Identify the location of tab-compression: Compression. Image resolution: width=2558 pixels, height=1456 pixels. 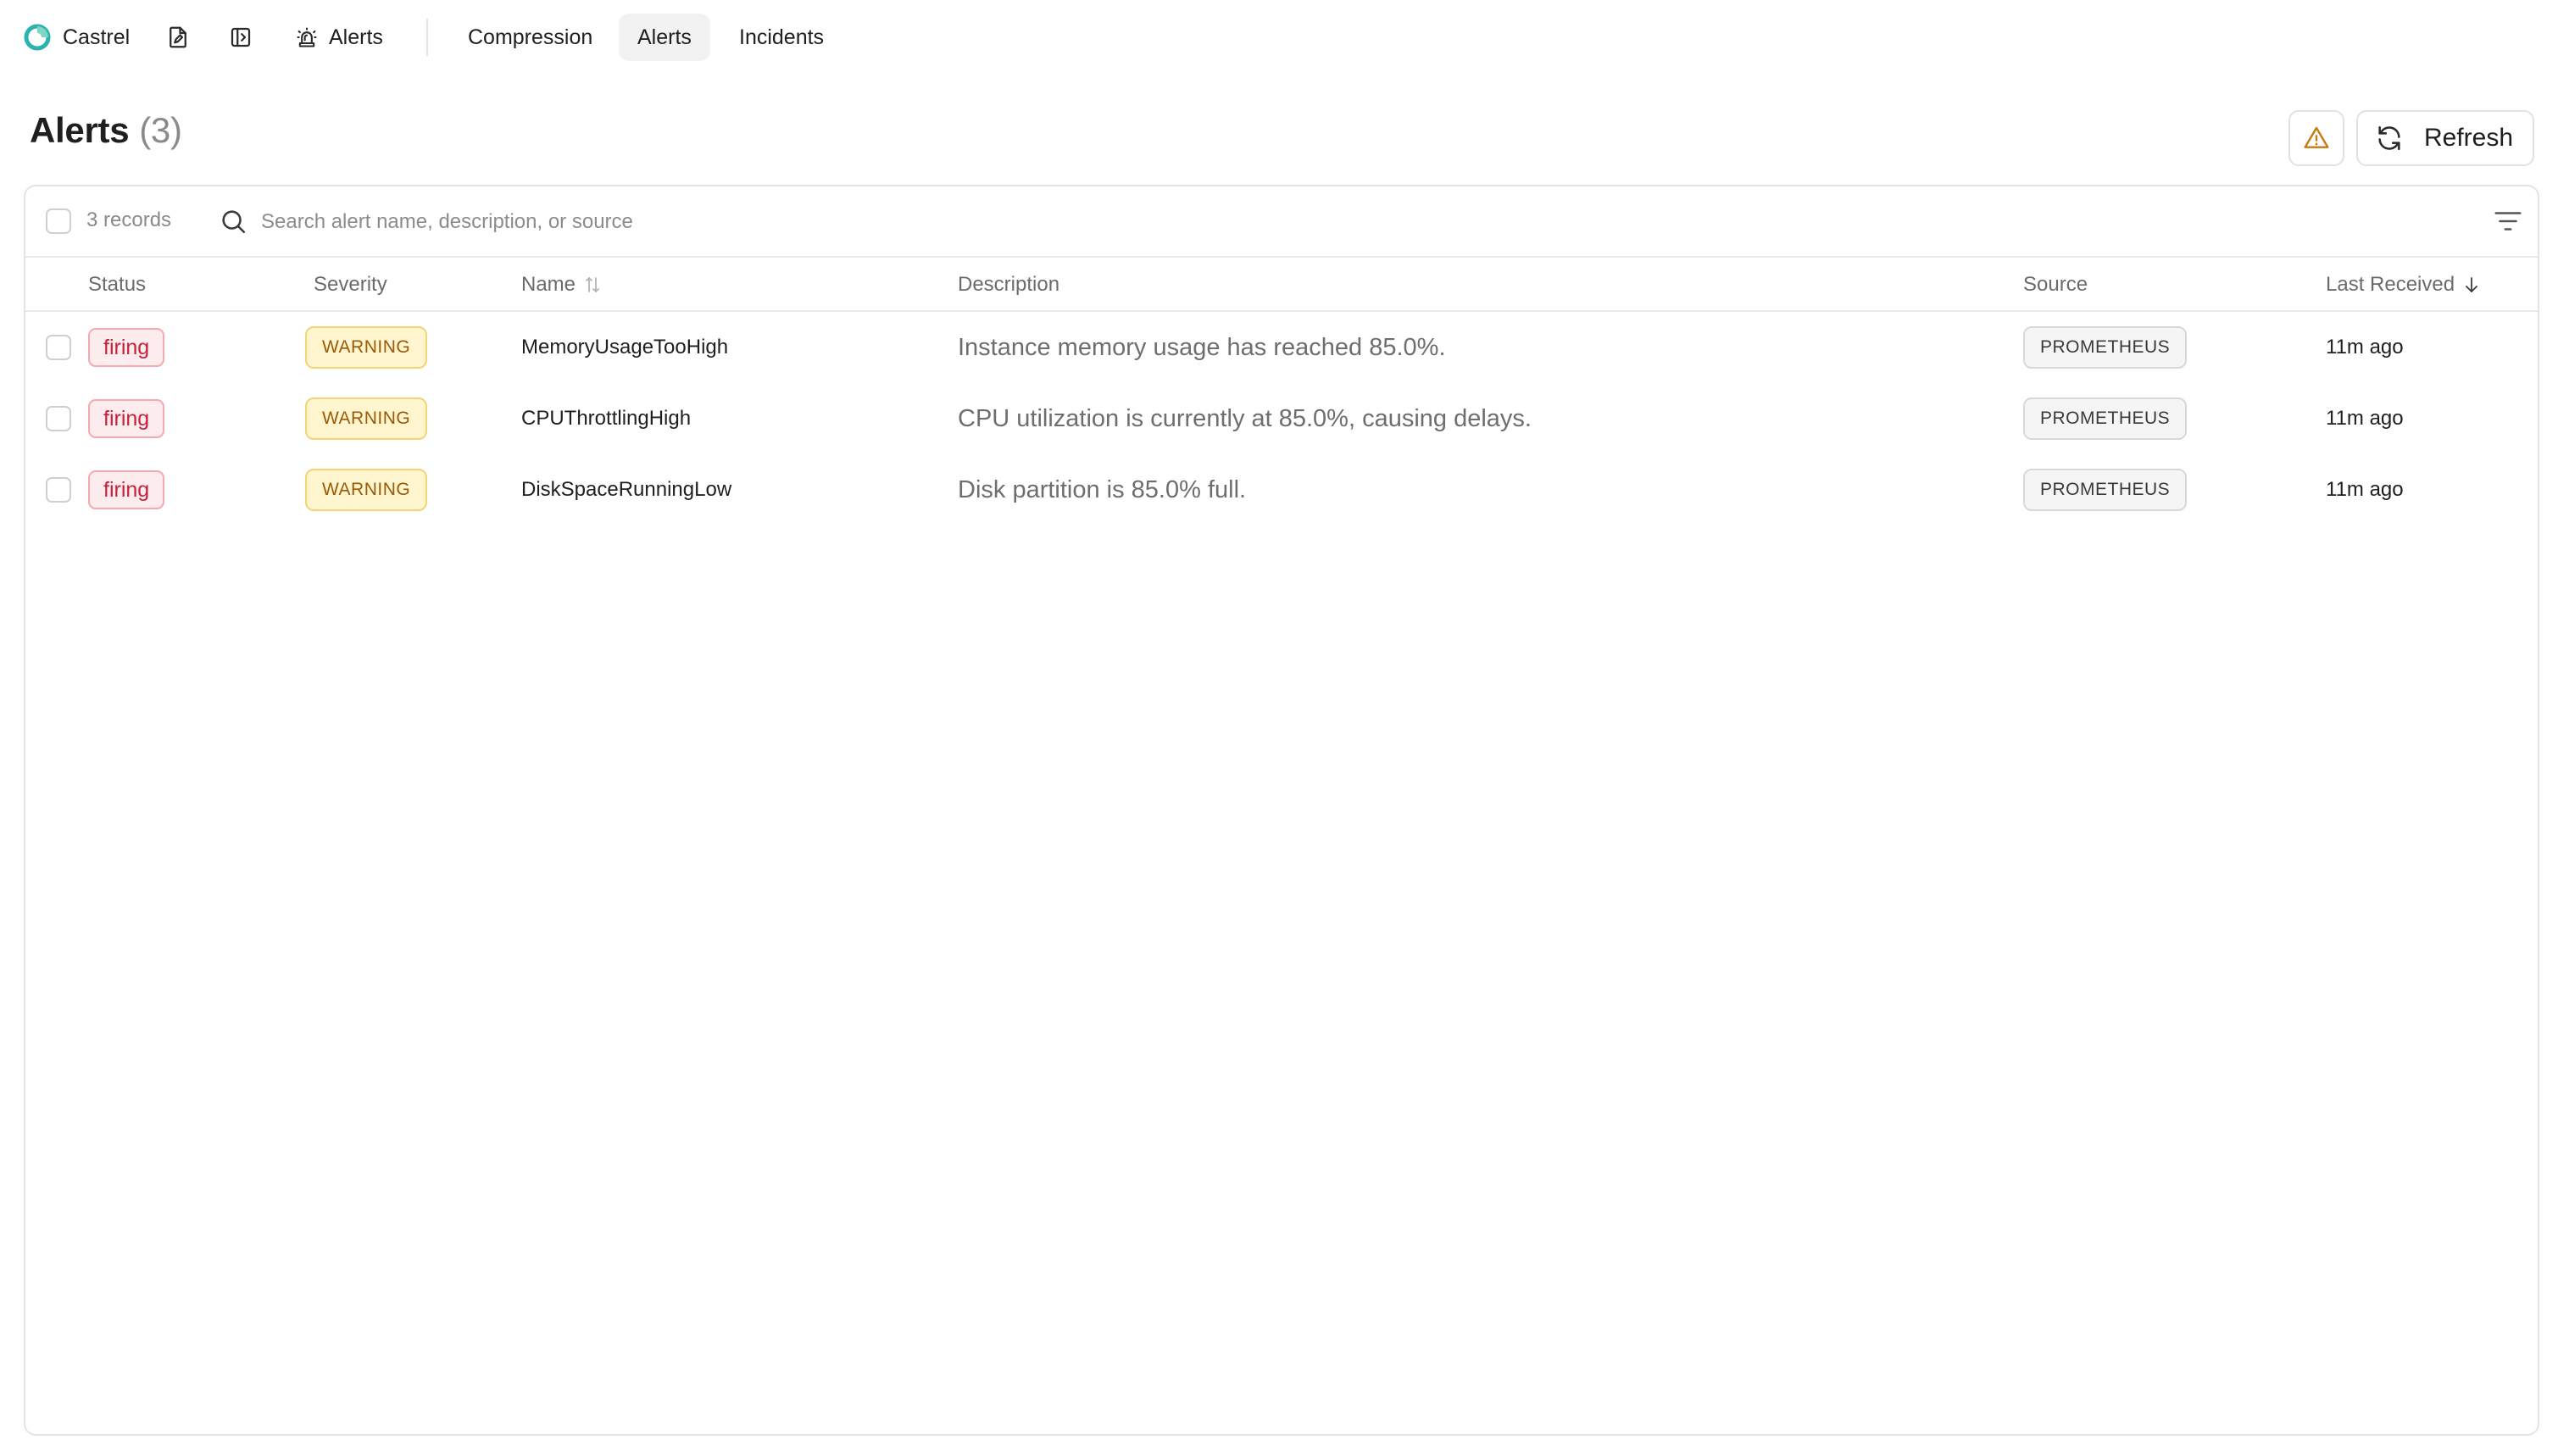
(530, 37).